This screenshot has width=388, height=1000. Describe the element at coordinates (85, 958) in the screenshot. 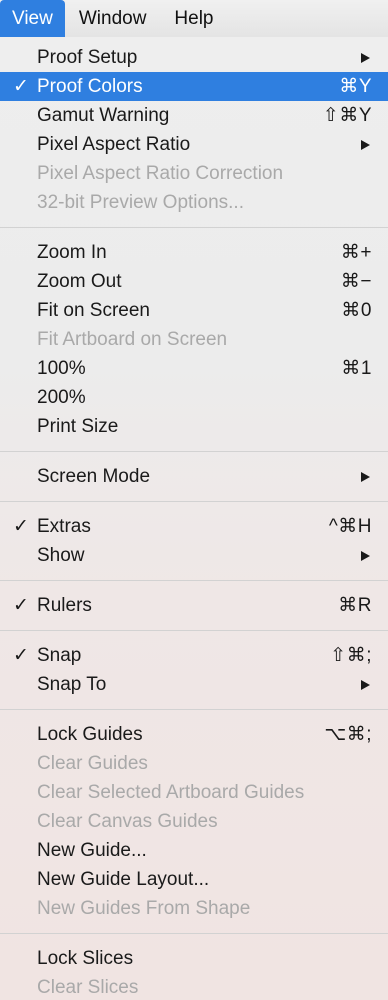

I see `menu-item-label: Lock Slices` at that location.